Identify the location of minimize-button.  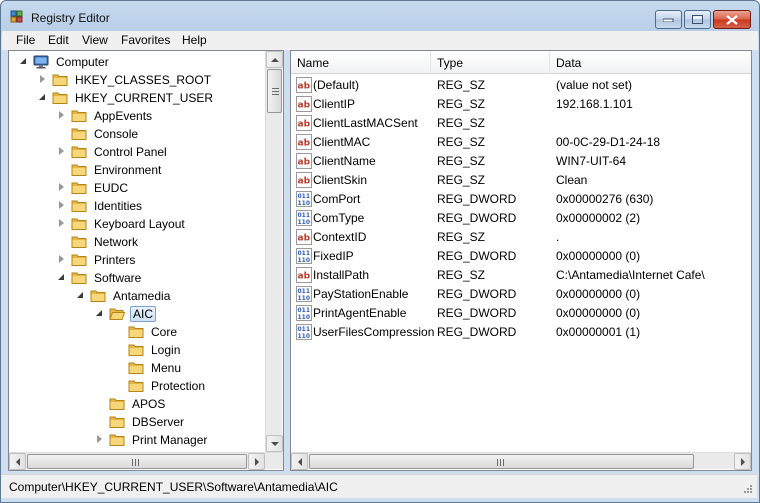
(668, 19).